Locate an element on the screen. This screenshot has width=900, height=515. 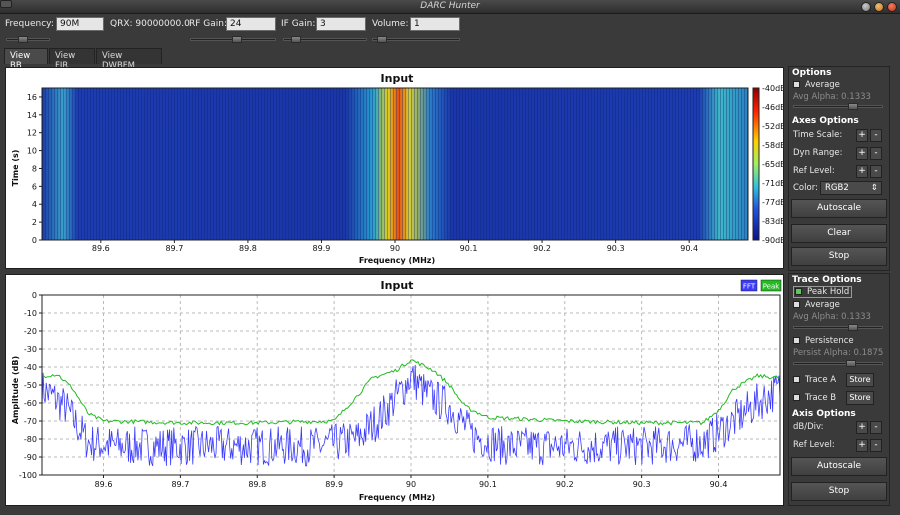
trace-average-checkbox: Average is located at coordinates (816, 305).